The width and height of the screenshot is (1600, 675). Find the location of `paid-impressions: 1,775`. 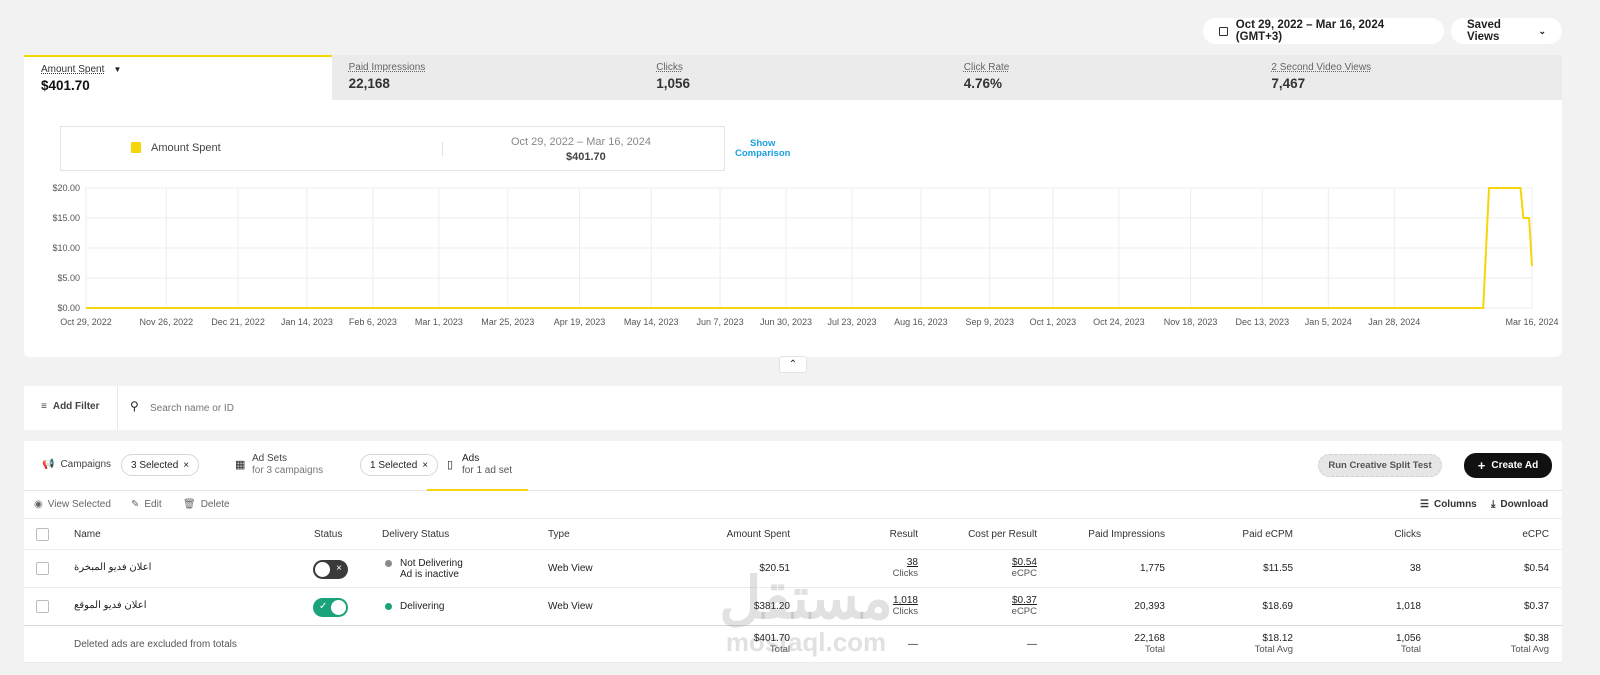

paid-impressions: 1,775 is located at coordinates (1152, 568).